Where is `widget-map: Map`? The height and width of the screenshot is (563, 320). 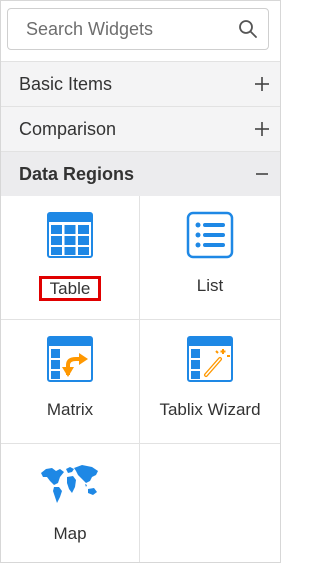 widget-map: Map is located at coordinates (70, 503).